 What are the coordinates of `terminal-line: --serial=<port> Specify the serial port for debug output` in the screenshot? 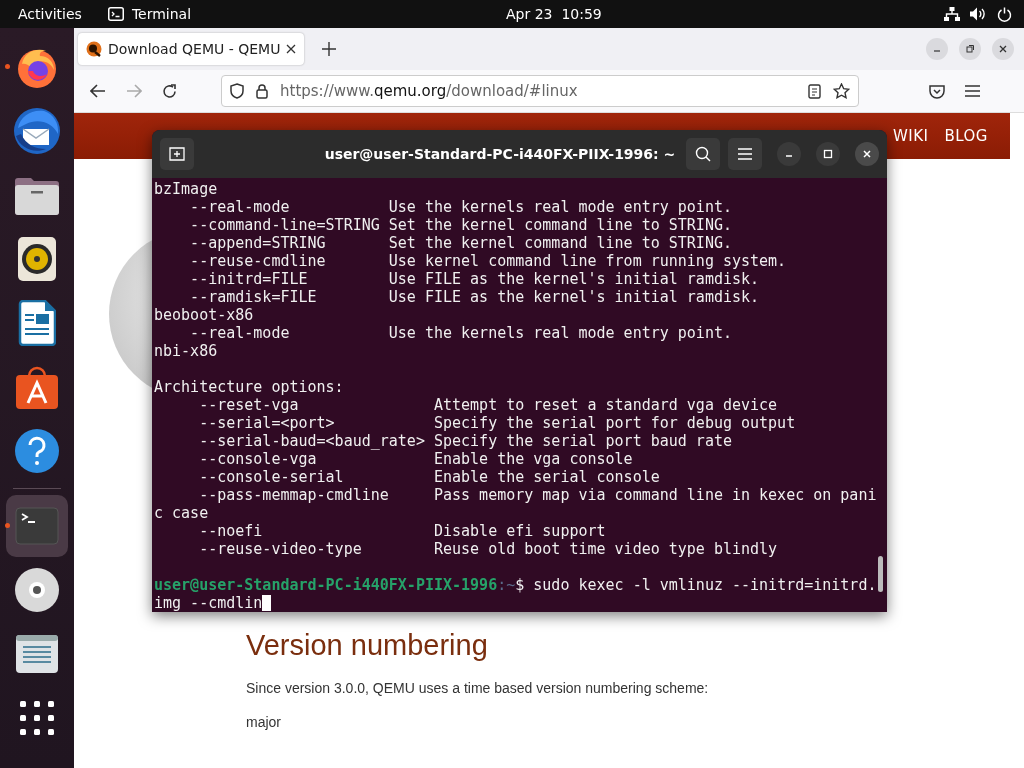 It's located at (497, 423).